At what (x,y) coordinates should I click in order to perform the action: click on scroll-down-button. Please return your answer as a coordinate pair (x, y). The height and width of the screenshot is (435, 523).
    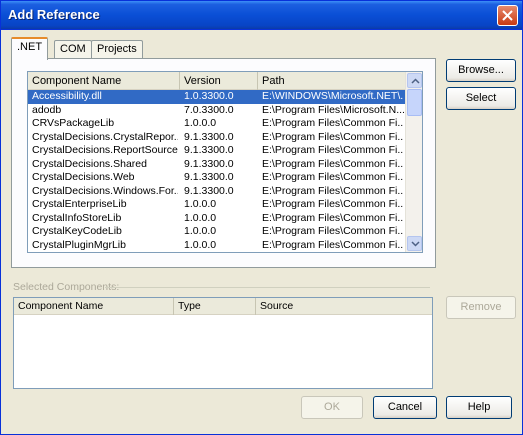
    Looking at the image, I should click on (414, 243).